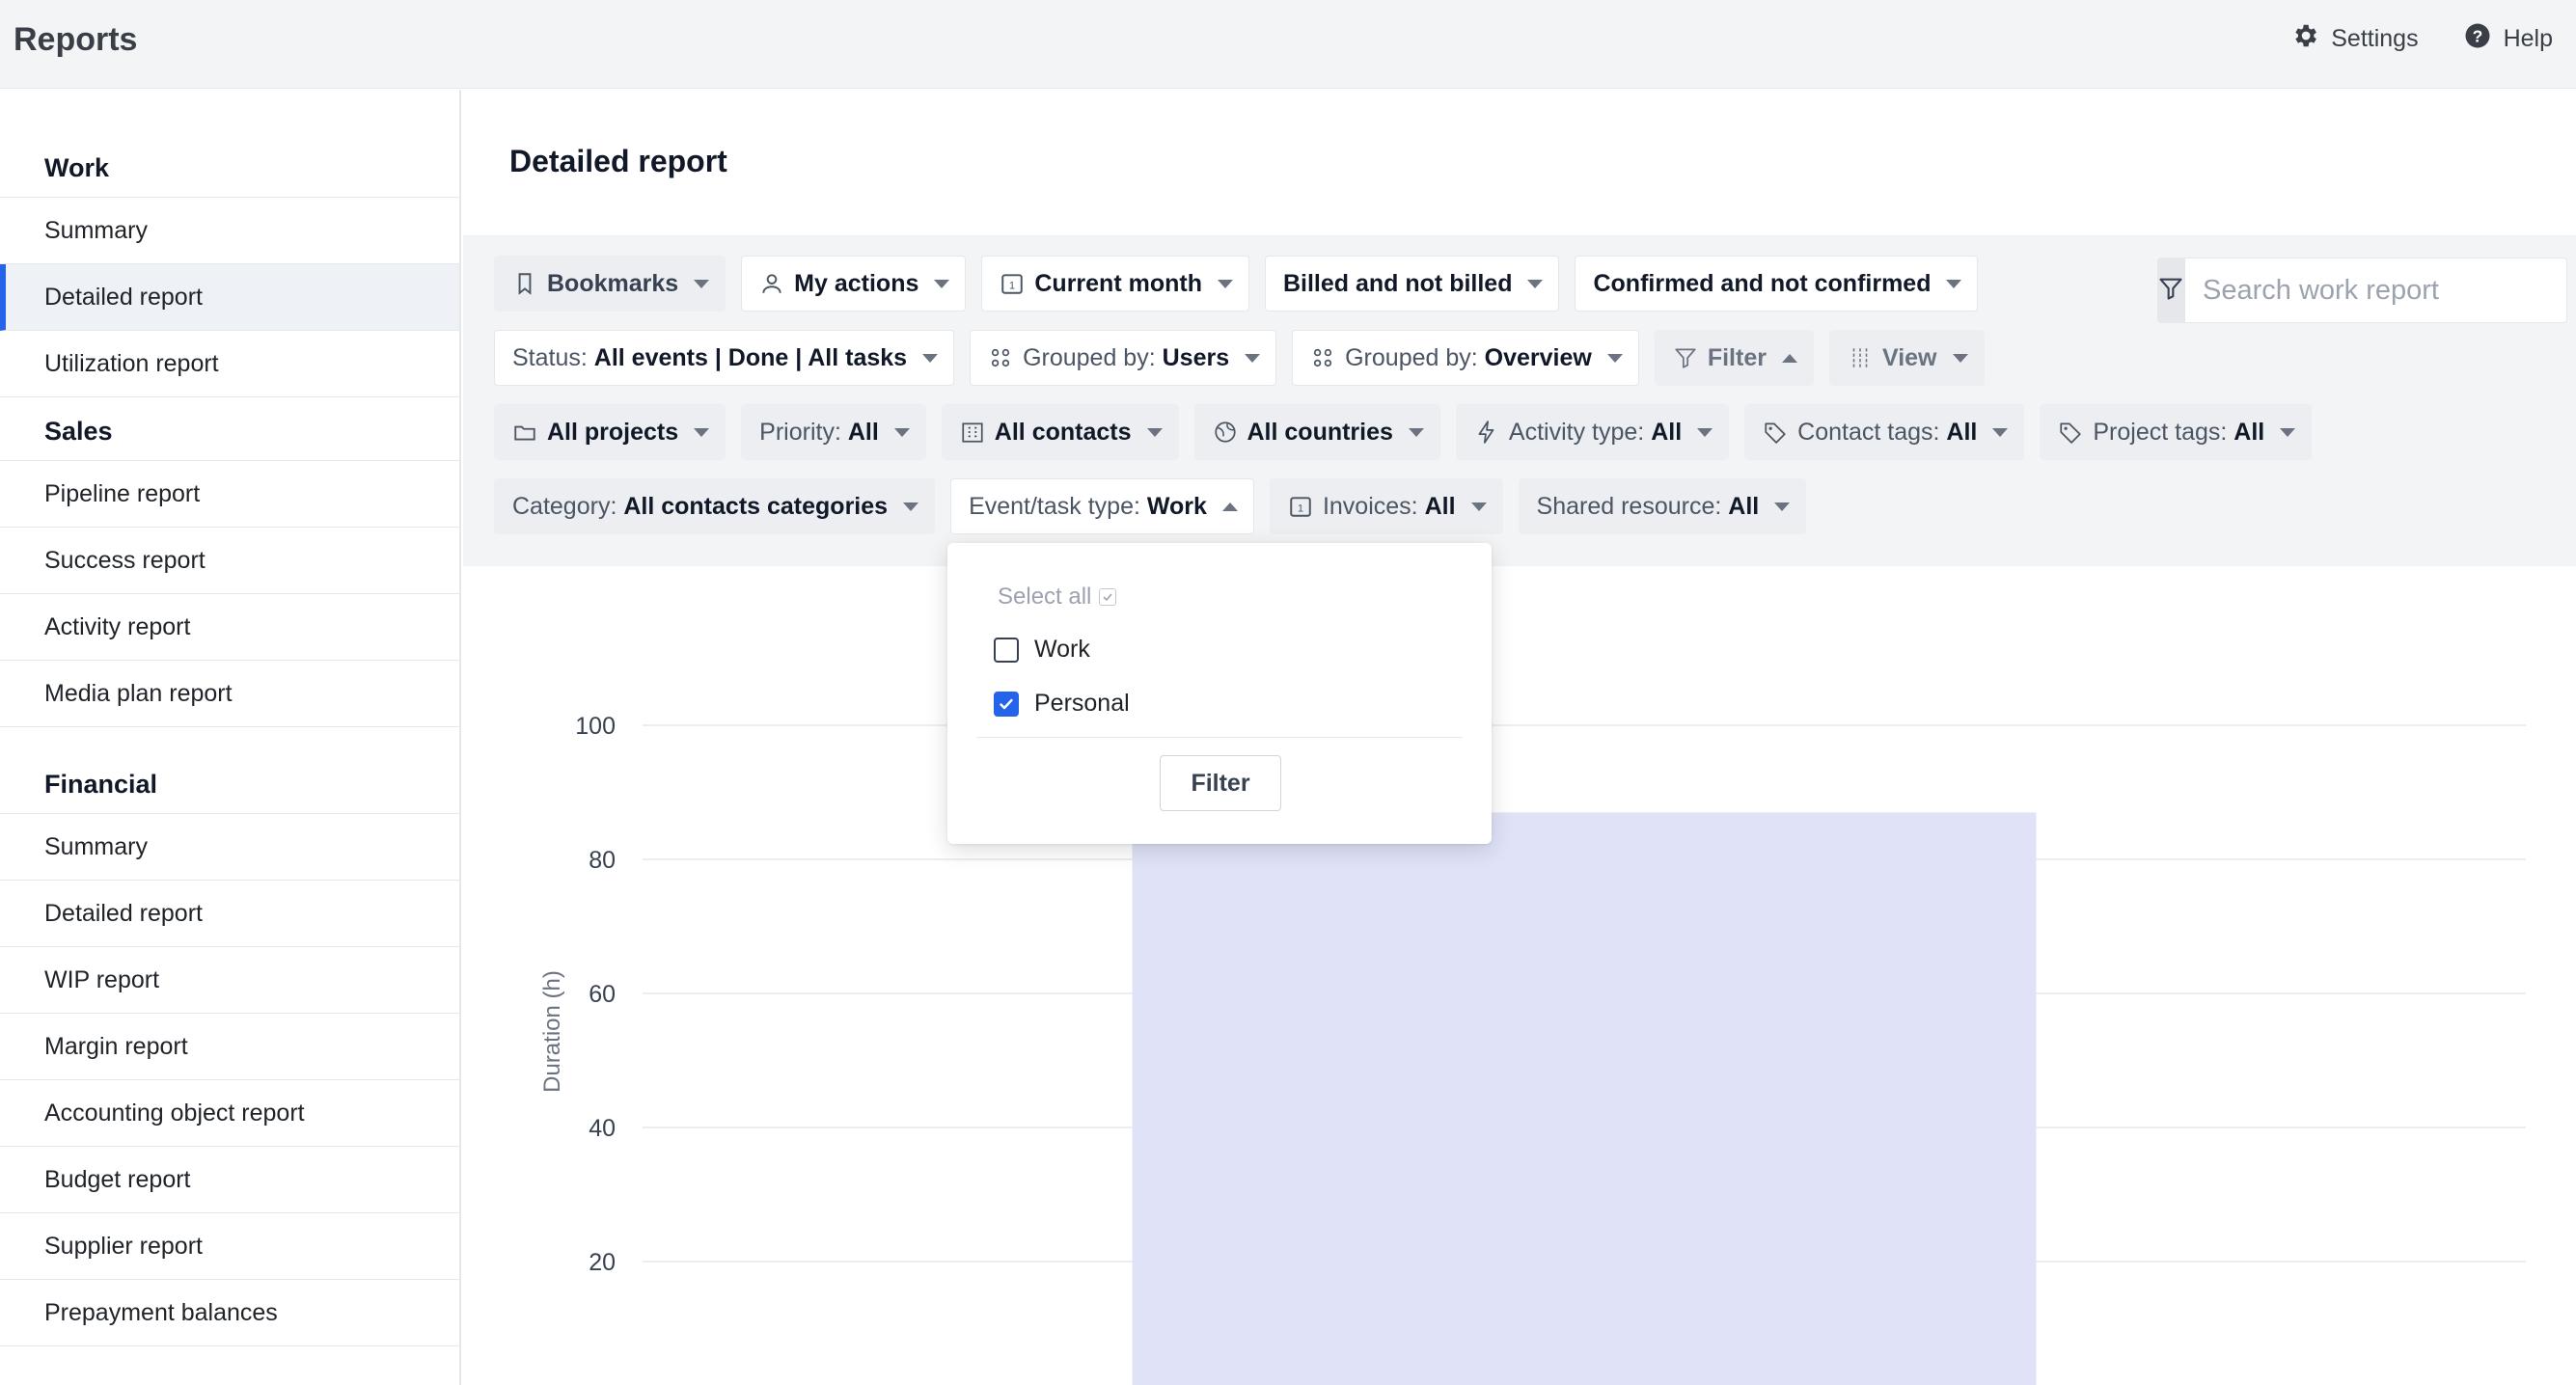  What do you see at coordinates (610, 284) in the screenshot?
I see `bookmarks-dropdown: Bookmarks` at bounding box center [610, 284].